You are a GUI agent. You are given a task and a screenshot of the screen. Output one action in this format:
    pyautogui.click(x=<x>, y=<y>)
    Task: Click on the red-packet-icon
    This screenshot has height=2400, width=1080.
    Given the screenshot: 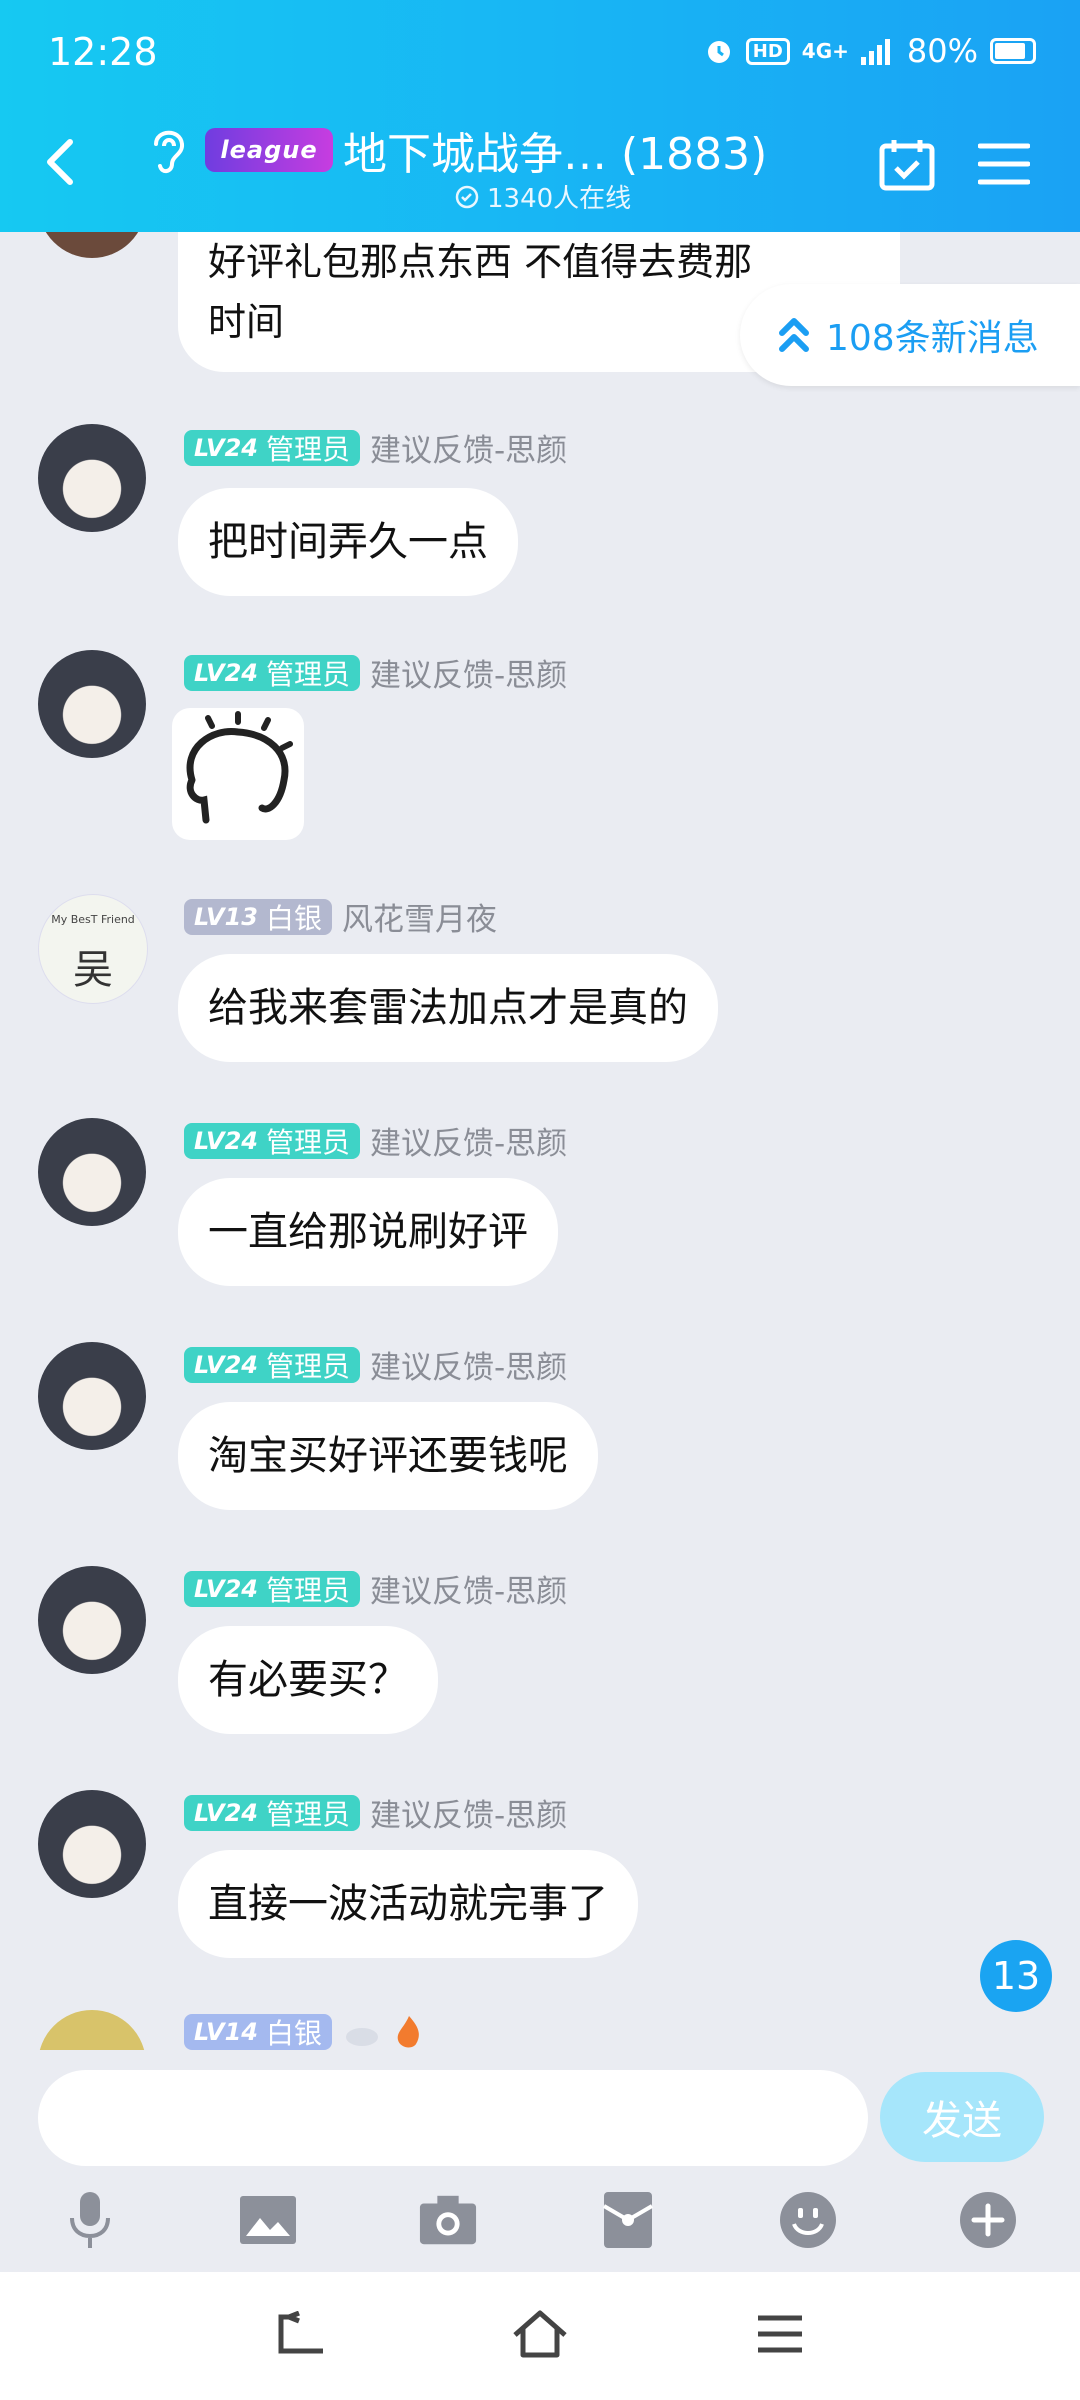 What is the action you would take?
    pyautogui.click(x=628, y=2220)
    